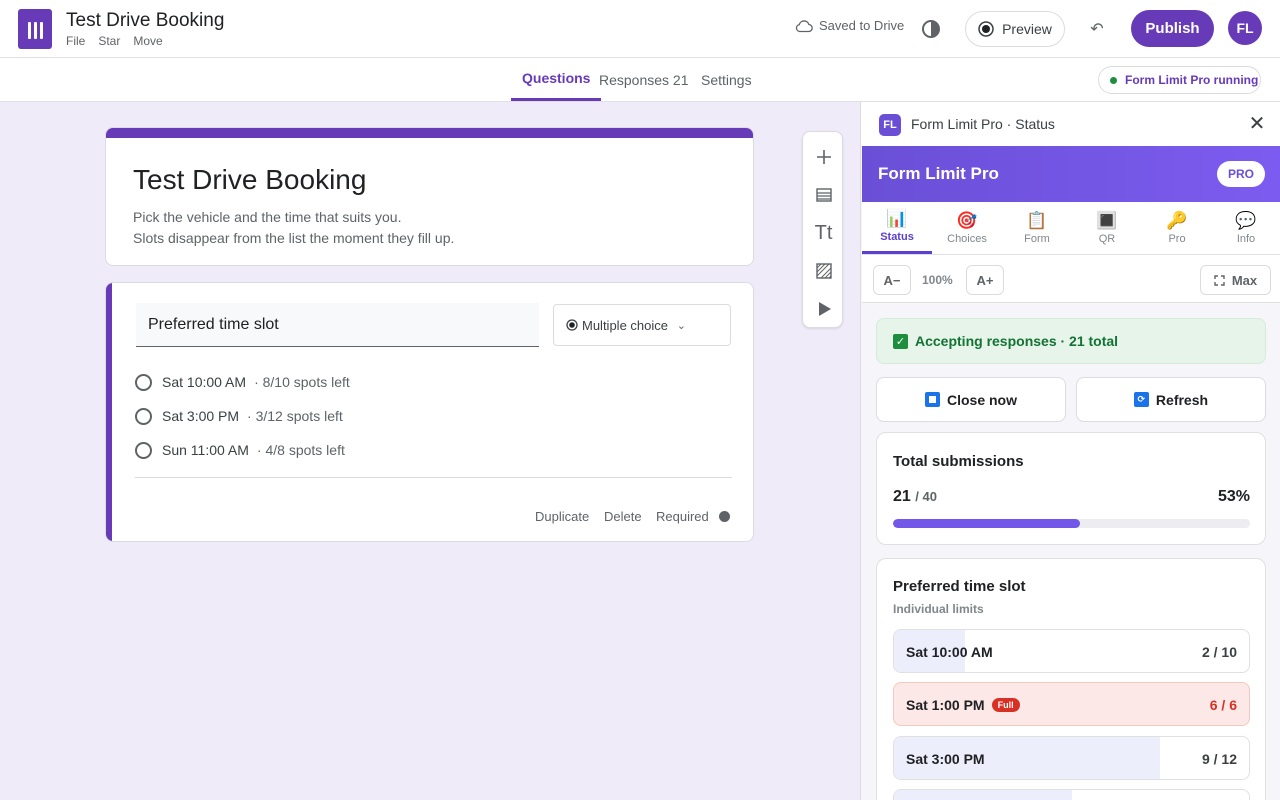 This screenshot has width=1280, height=800. What do you see at coordinates (1037, 220) in the screenshot?
I see `clipboard-icon: 📋` at bounding box center [1037, 220].